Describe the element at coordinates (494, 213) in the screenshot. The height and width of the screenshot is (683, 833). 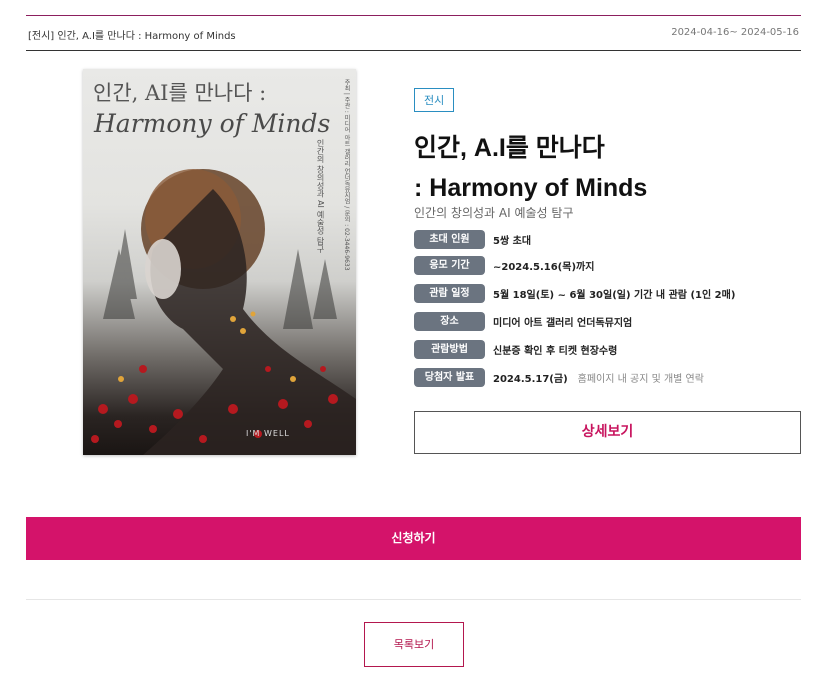
I see `event-subtitle: 인간의 창의성과 AI 예술성 탐구` at that location.